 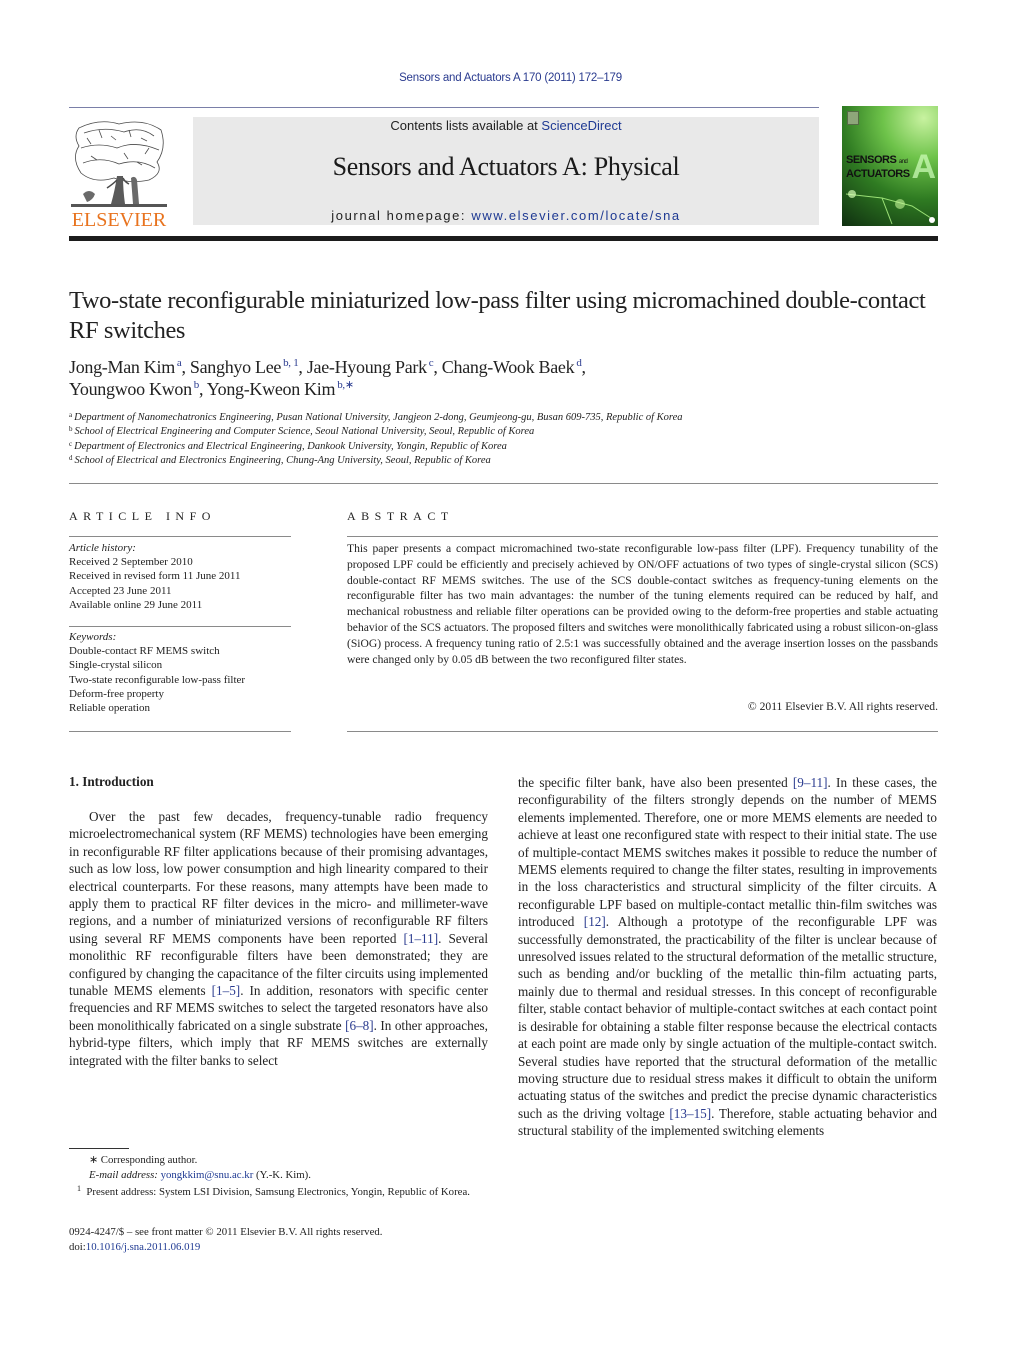 I want to click on keyword: Single-crystal silicon, so click(x=116, y=665).